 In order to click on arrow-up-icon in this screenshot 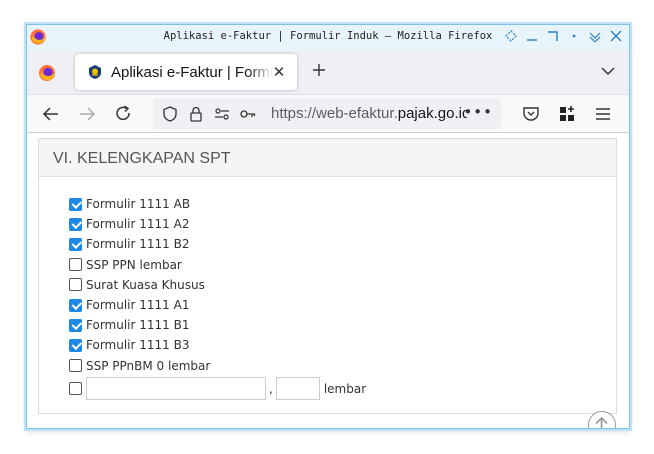, I will do `click(601, 422)`.